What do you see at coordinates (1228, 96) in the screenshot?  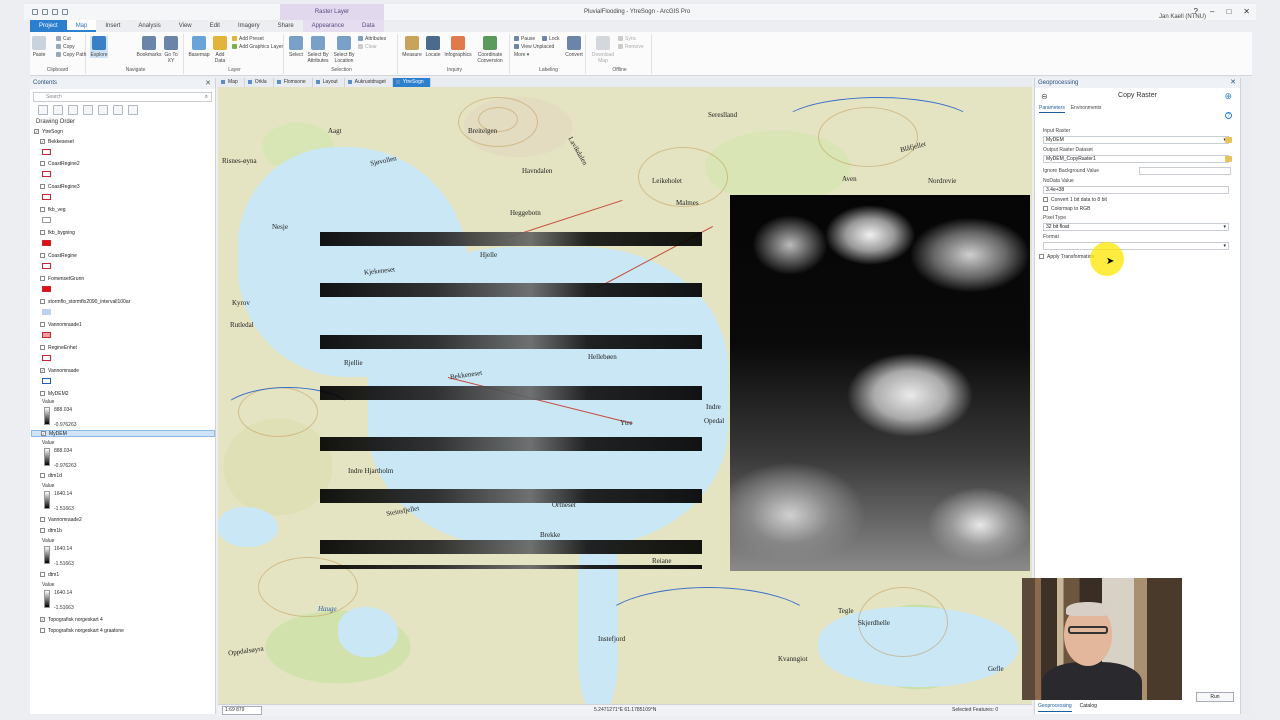 I see `add-icon: ⊕` at bounding box center [1228, 96].